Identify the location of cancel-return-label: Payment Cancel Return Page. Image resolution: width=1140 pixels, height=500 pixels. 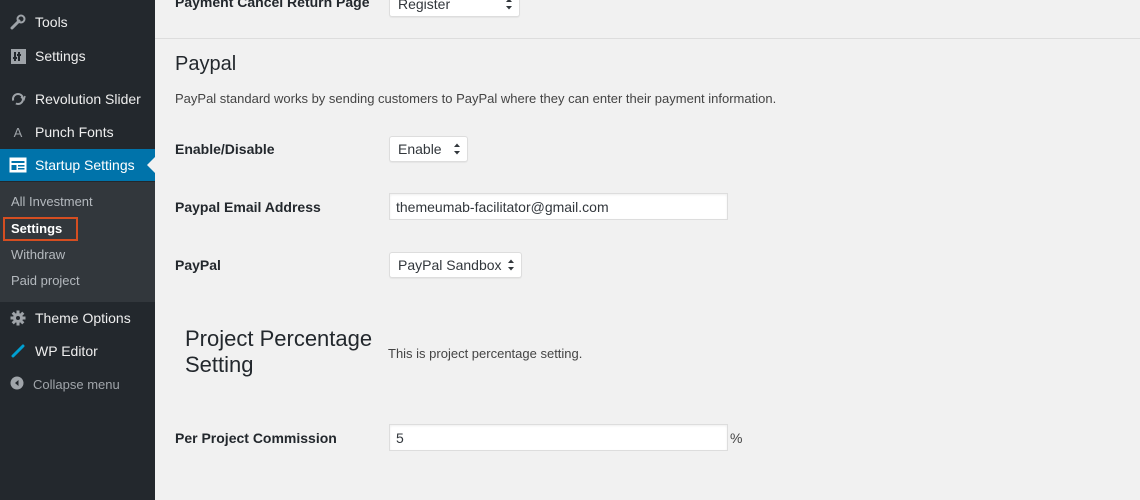
(272, 5).